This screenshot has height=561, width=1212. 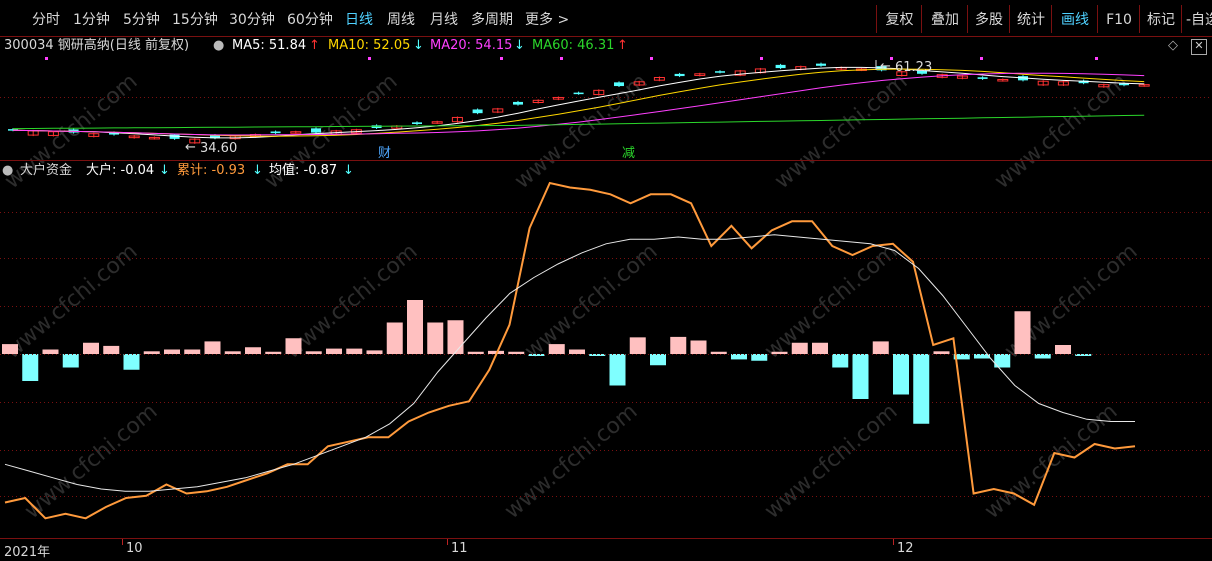 What do you see at coordinates (269, 45) in the screenshot?
I see `ma5-value: MA5: 51.84` at bounding box center [269, 45].